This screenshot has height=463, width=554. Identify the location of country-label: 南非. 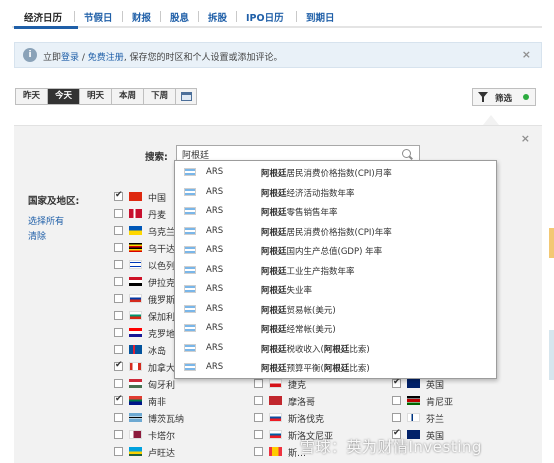
(157, 403).